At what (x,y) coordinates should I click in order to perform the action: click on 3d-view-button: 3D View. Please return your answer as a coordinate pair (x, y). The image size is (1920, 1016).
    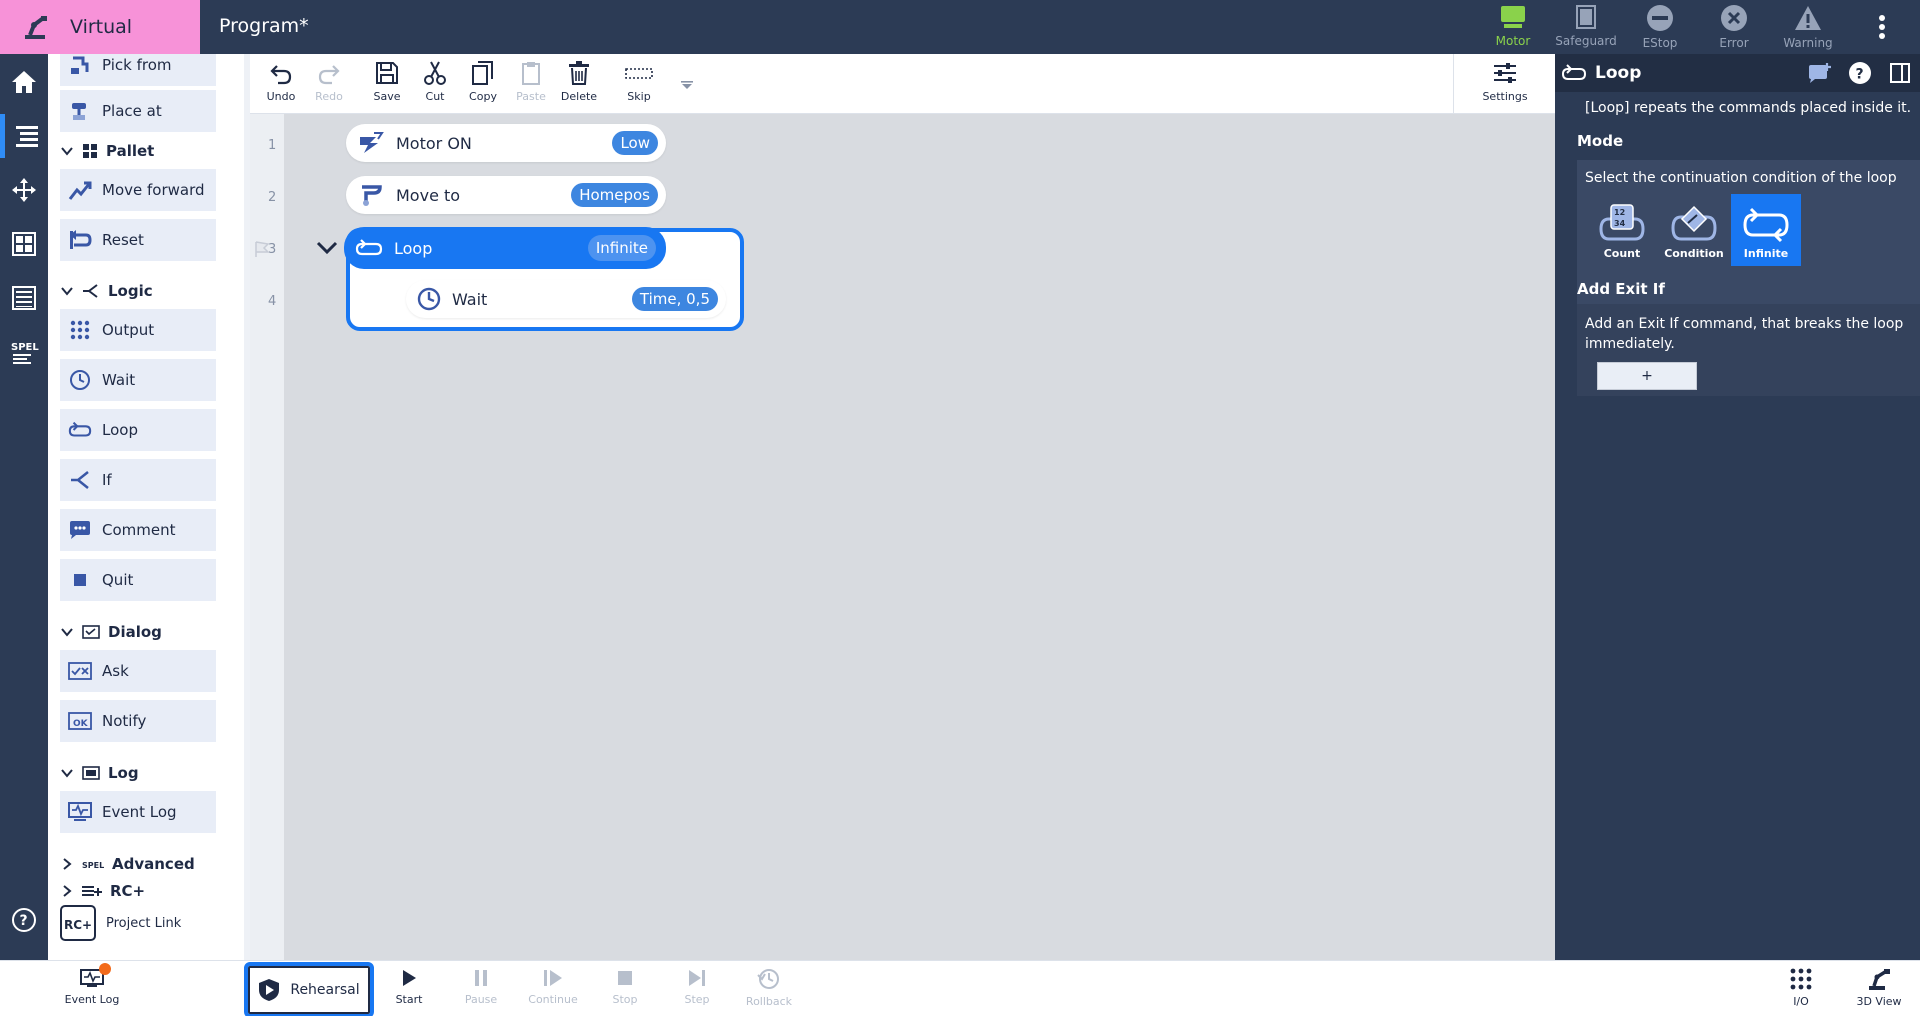
    Looking at the image, I should click on (1879, 987).